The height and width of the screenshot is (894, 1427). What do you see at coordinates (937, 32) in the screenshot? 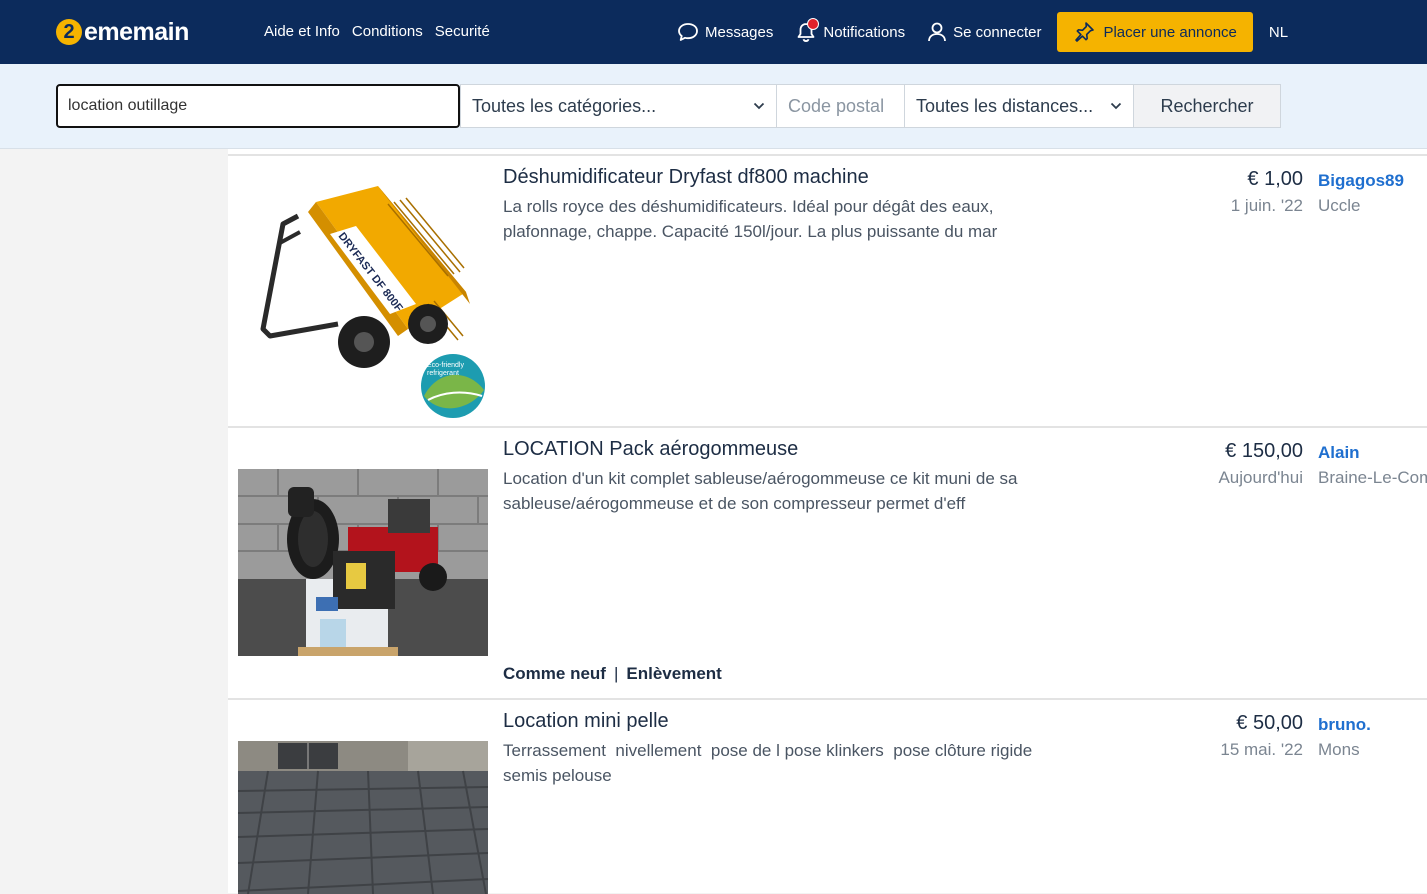
I see `user-icon` at bounding box center [937, 32].